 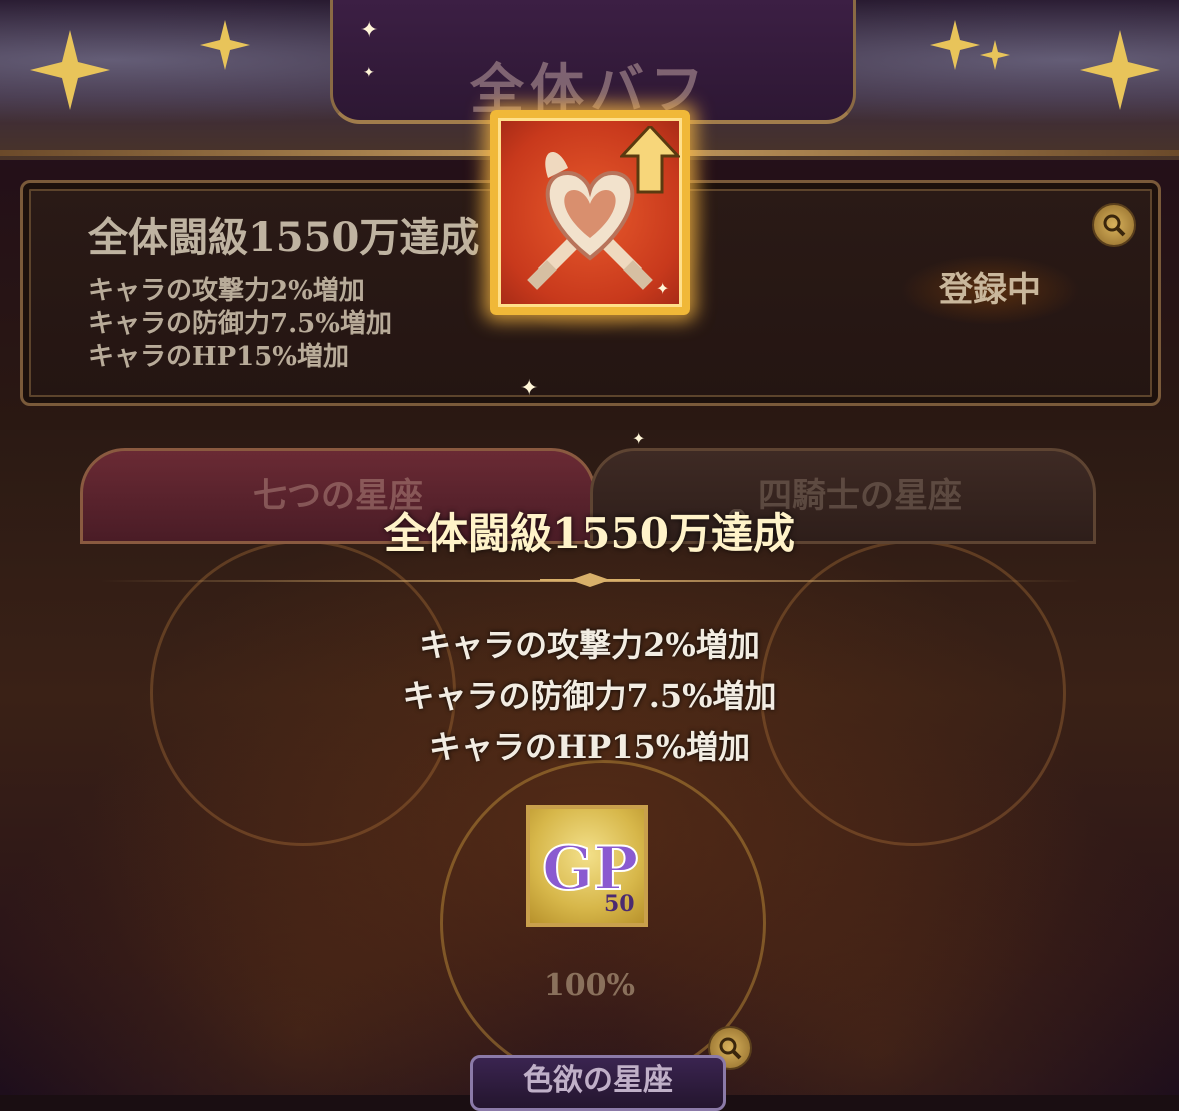 What do you see at coordinates (284, 237) in the screenshot?
I see `buff-card-title: 全体闘級1550万達成` at bounding box center [284, 237].